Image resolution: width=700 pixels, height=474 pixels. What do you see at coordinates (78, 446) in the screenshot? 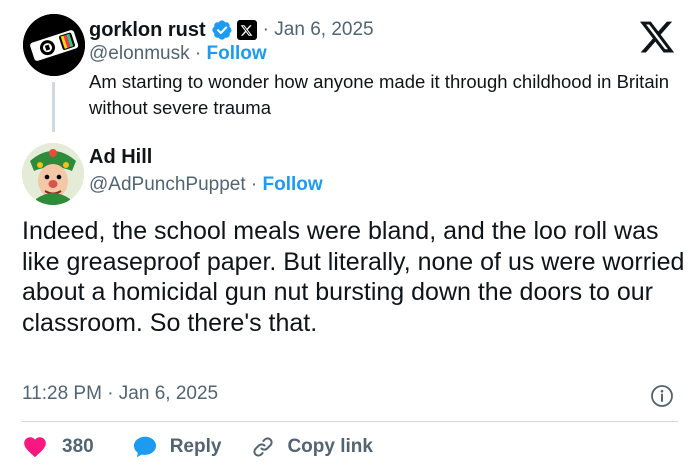
I see `like-count: 380` at bounding box center [78, 446].